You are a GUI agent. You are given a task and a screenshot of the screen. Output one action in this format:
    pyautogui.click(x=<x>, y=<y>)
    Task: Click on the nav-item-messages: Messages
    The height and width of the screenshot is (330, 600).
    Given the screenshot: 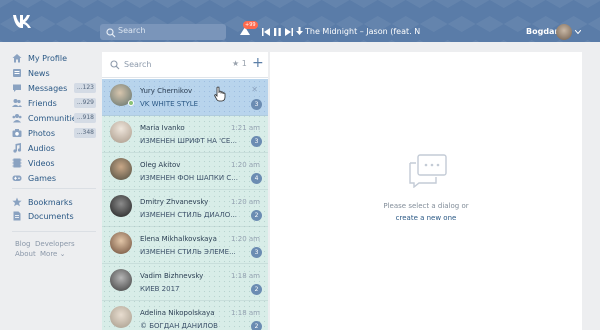 What is the action you would take?
    pyautogui.click(x=39, y=88)
    